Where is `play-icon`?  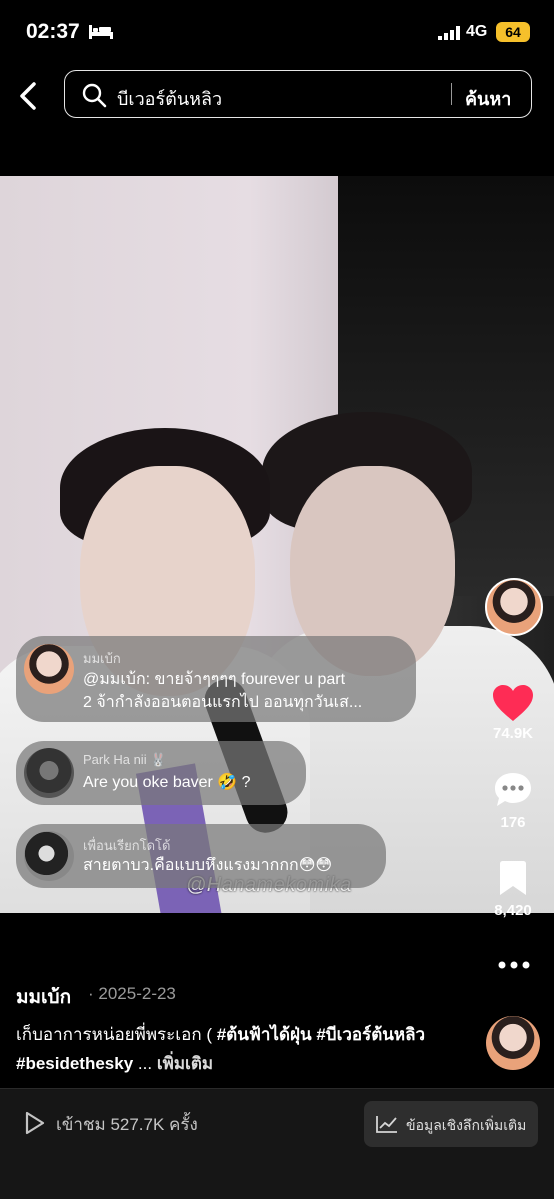
play-icon is located at coordinates (35, 1123).